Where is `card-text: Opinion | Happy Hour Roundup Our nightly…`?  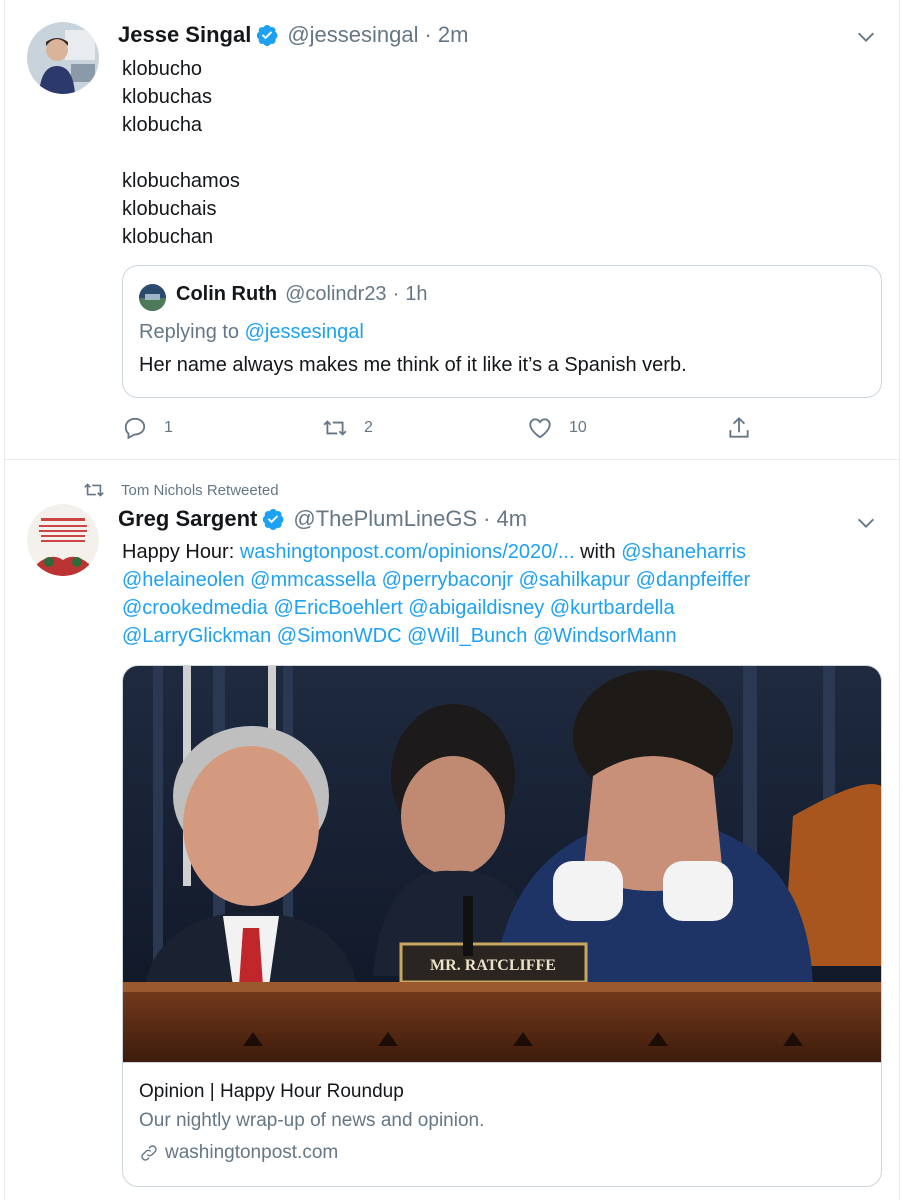
card-text: Opinion | Happy Hour Roundup Our nightly… is located at coordinates (502, 1124).